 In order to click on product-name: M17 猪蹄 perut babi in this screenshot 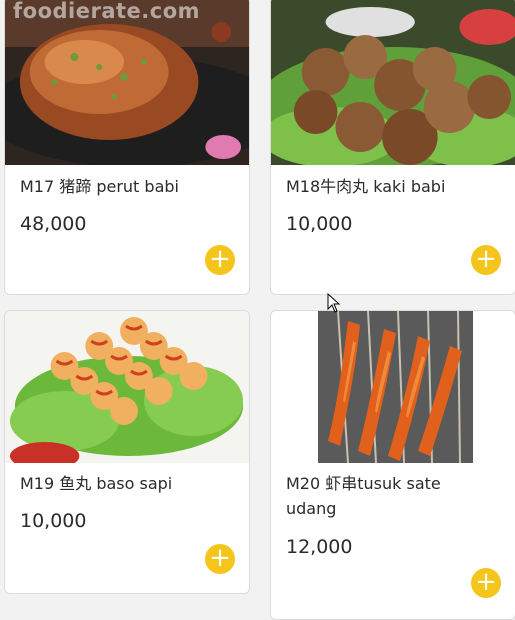, I will do `click(99, 186)`.